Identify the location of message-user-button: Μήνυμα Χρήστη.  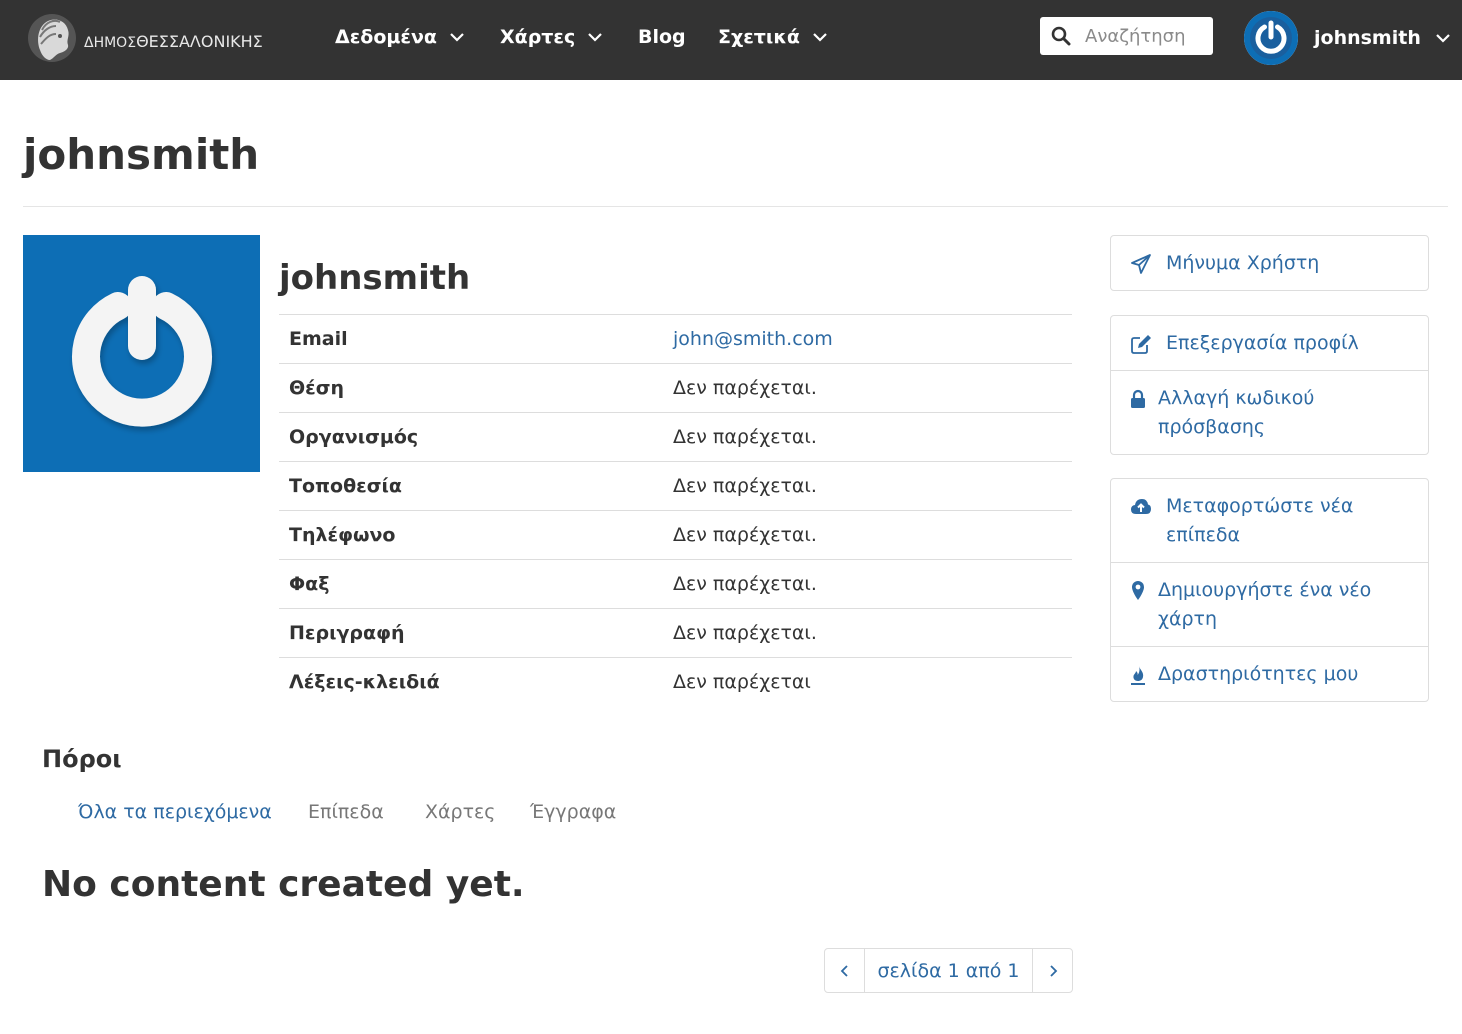
(1269, 263).